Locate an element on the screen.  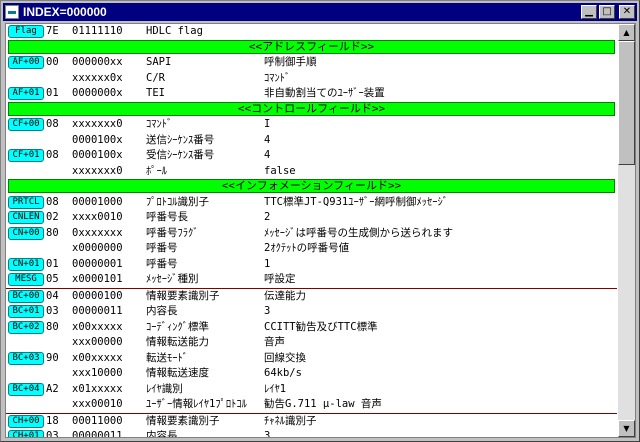
field-name: 内容長 is located at coordinates (162, 311).